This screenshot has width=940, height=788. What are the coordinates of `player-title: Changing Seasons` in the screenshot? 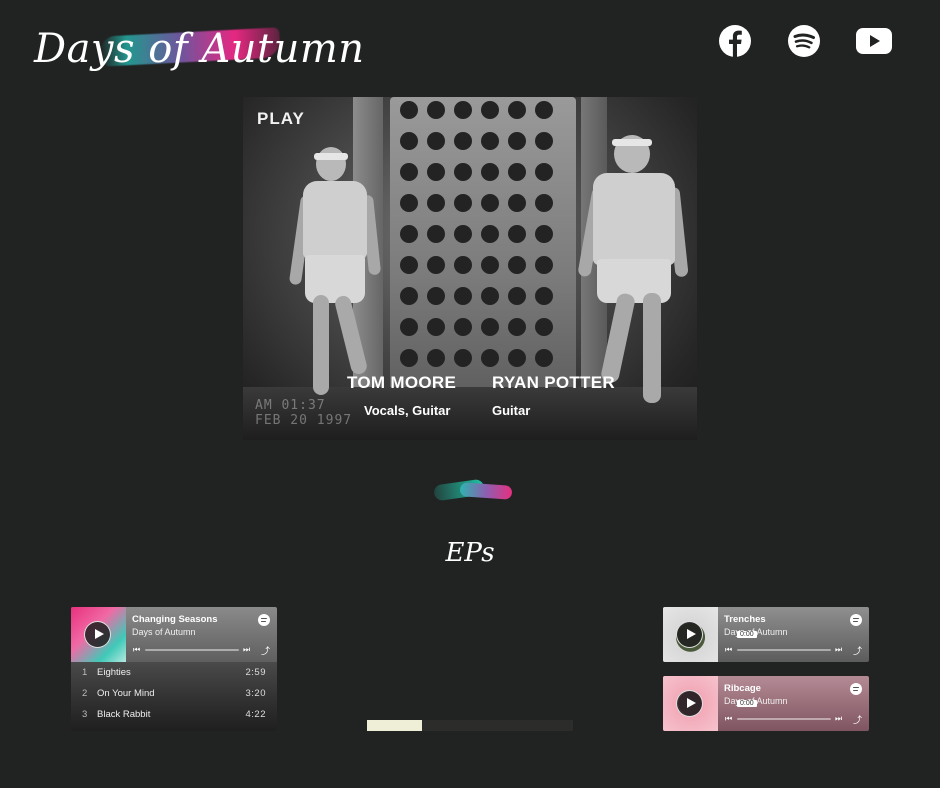 It's located at (175, 619).